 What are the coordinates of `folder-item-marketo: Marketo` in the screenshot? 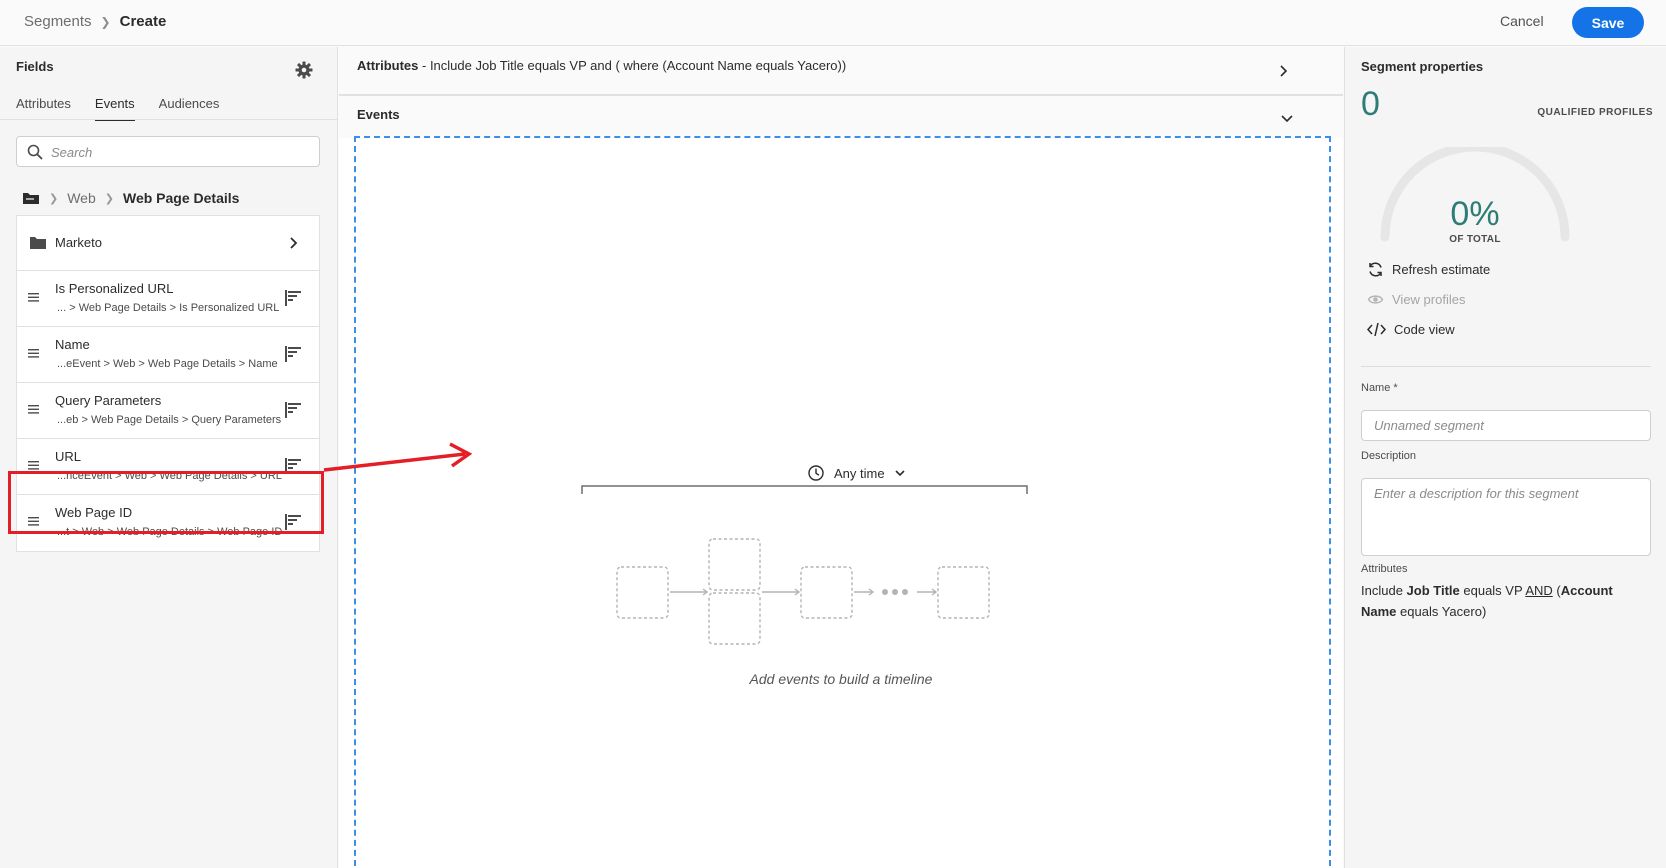 It's located at (168, 243).